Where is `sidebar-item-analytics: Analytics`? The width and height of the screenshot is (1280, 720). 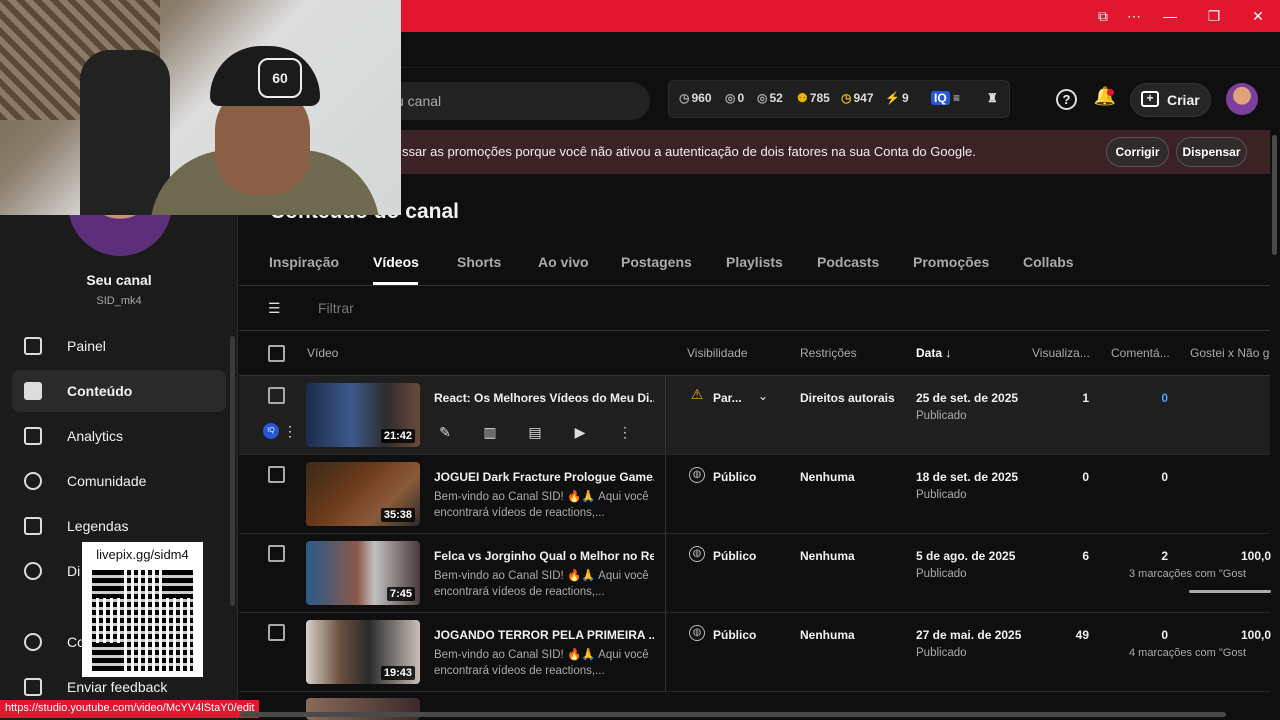 sidebar-item-analytics: Analytics is located at coordinates (119, 436).